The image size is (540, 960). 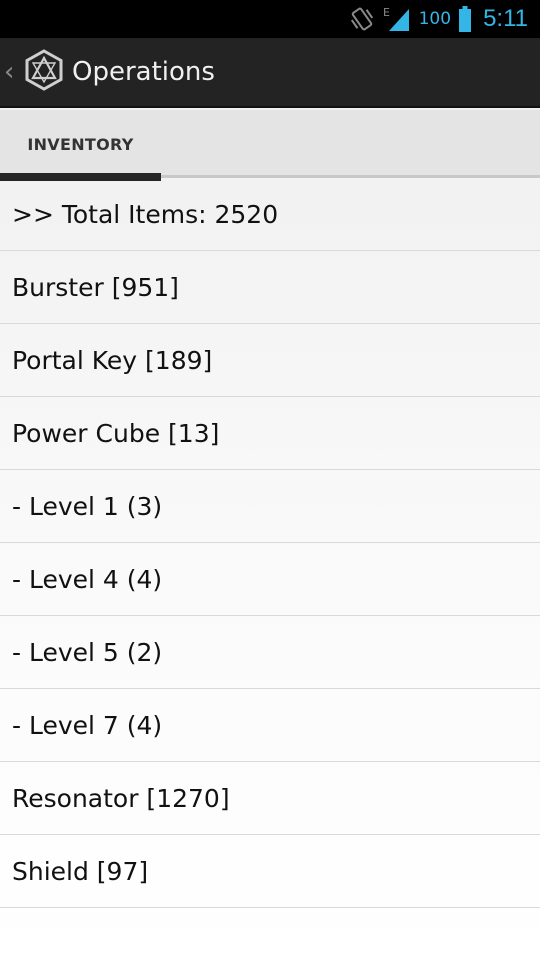 I want to click on list-item-label: Shield [97], so click(x=80, y=871).